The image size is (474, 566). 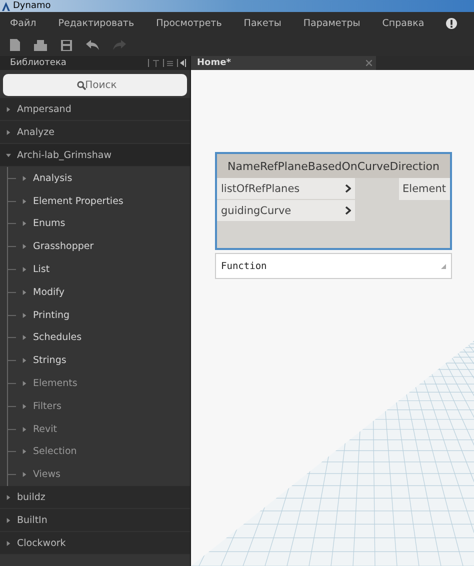 What do you see at coordinates (41, 543) in the screenshot?
I see `category-label: Clockwork` at bounding box center [41, 543].